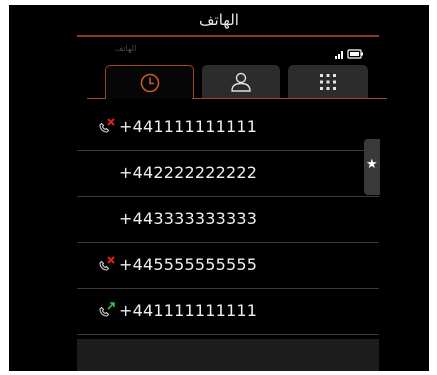  What do you see at coordinates (228, 355) in the screenshot?
I see `bottom-bar` at bounding box center [228, 355].